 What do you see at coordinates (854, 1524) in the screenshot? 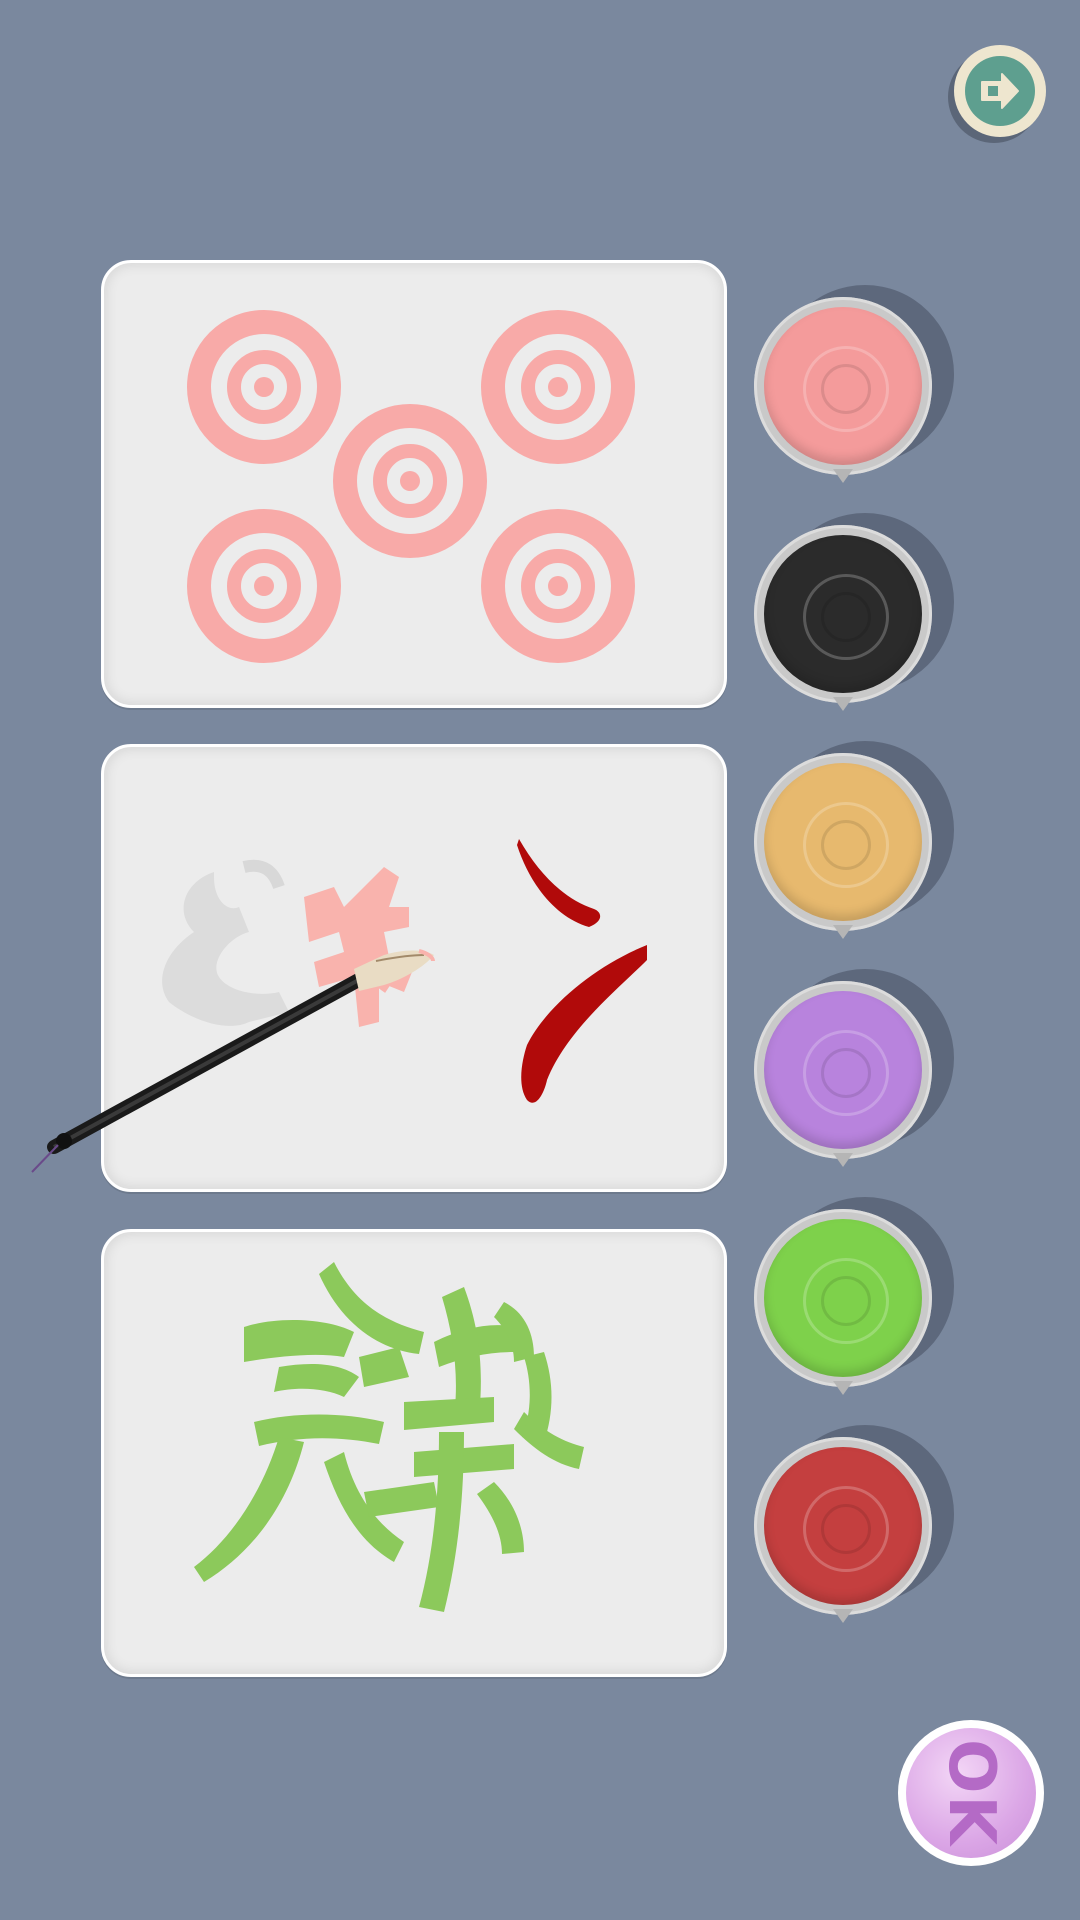
I see `paint-pot-red` at bounding box center [854, 1524].